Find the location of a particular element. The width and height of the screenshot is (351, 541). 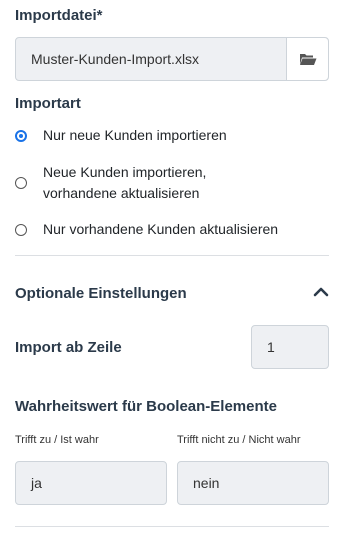

radio-button-update-only is located at coordinates (21, 230).